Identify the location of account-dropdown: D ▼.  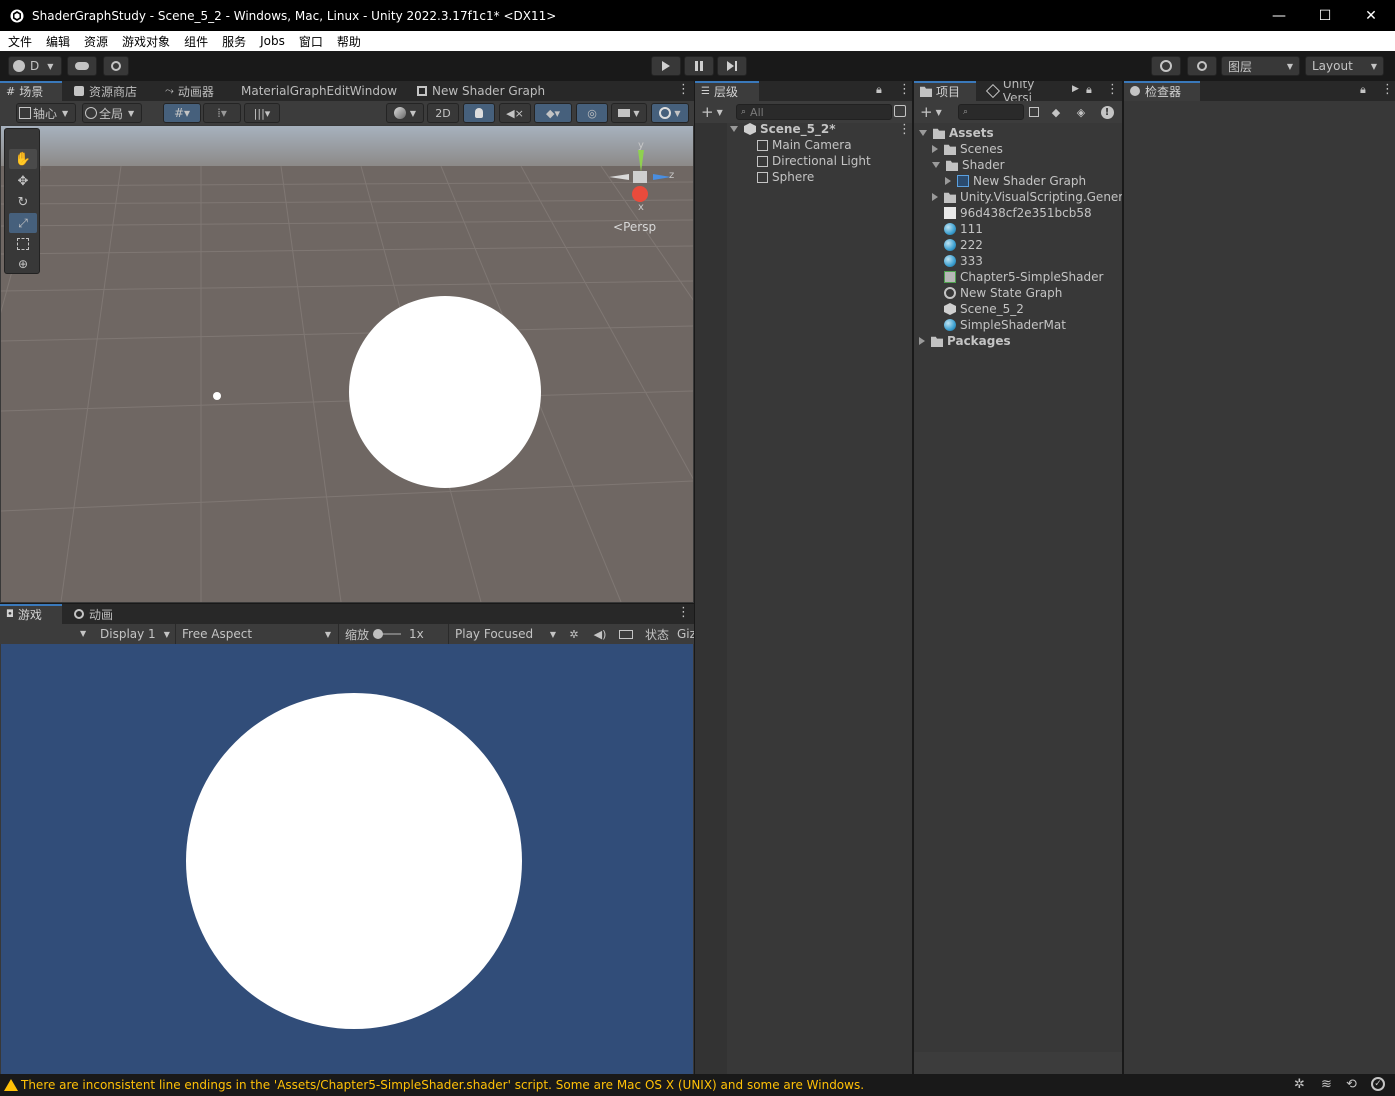
(35, 66).